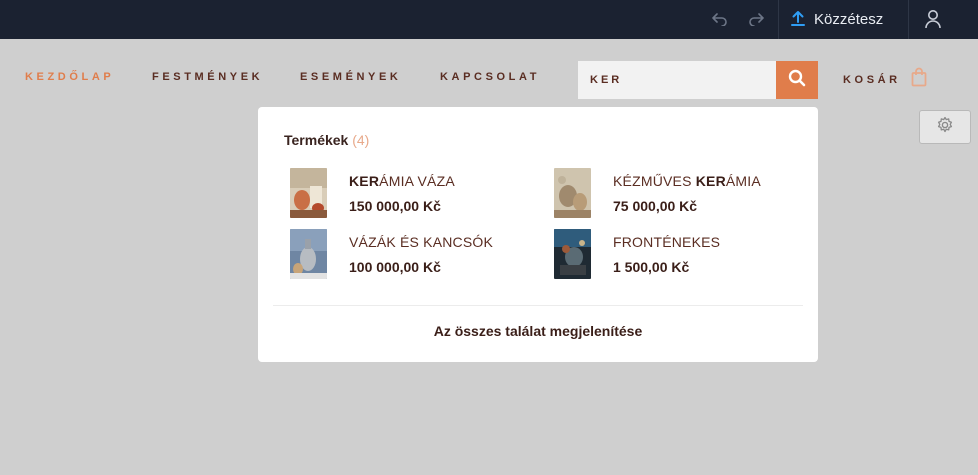 This screenshot has height=475, width=978. I want to click on product-price: 1 500,00 Kč, so click(651, 267).